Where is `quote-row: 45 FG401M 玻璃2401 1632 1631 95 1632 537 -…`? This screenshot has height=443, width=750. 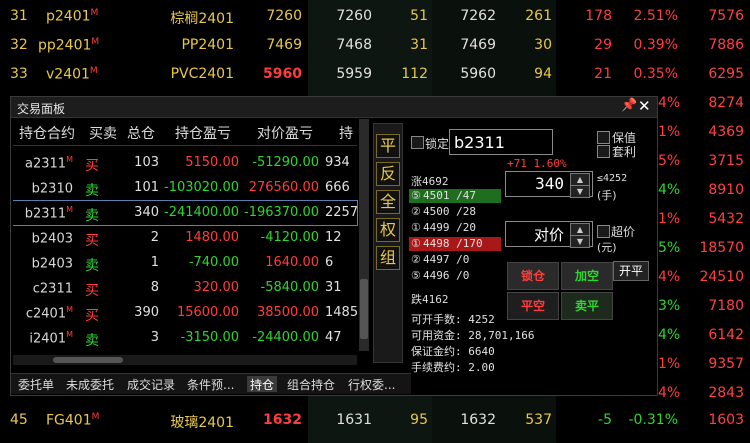
quote-row: 45 FG401M 玻璃2401 1632 1631 95 1632 537 -… is located at coordinates (375, 420).